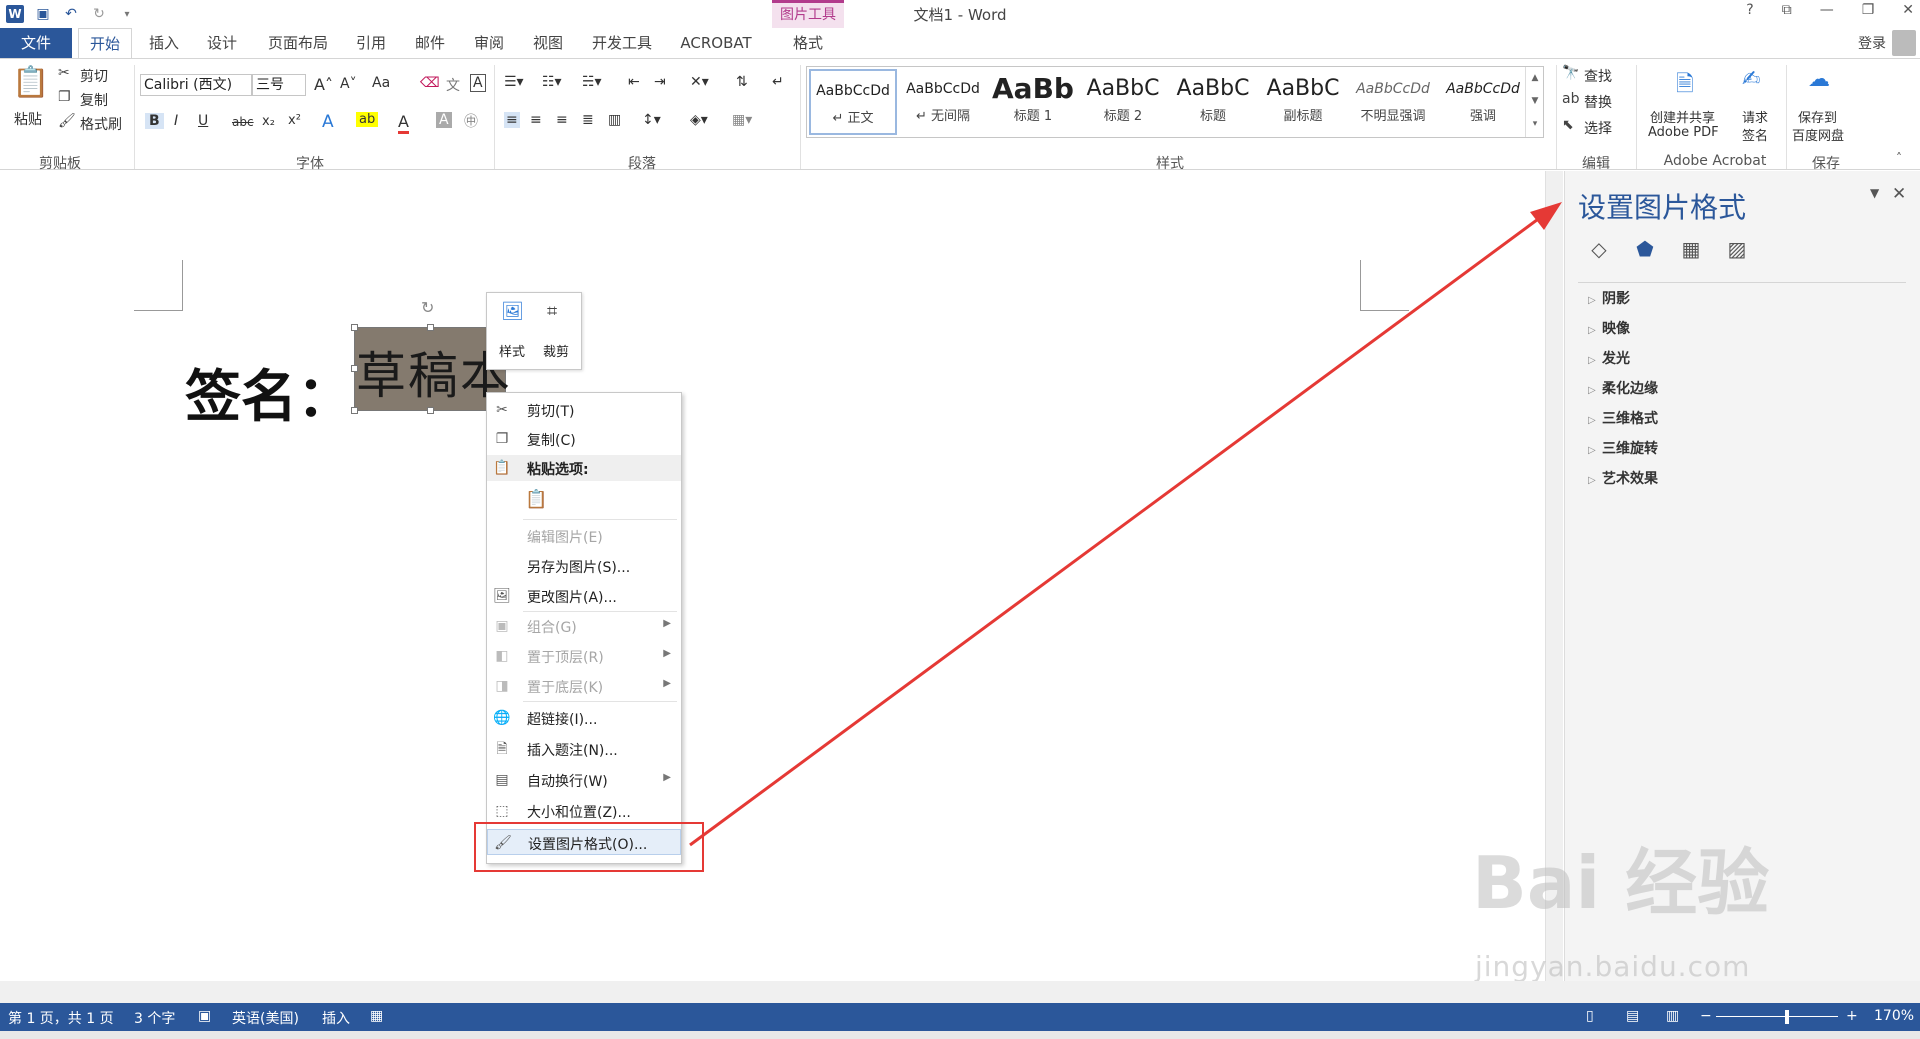 This screenshot has height=1039, width=1920. I want to click on zoom-out-icon: −, so click(1706, 1016).